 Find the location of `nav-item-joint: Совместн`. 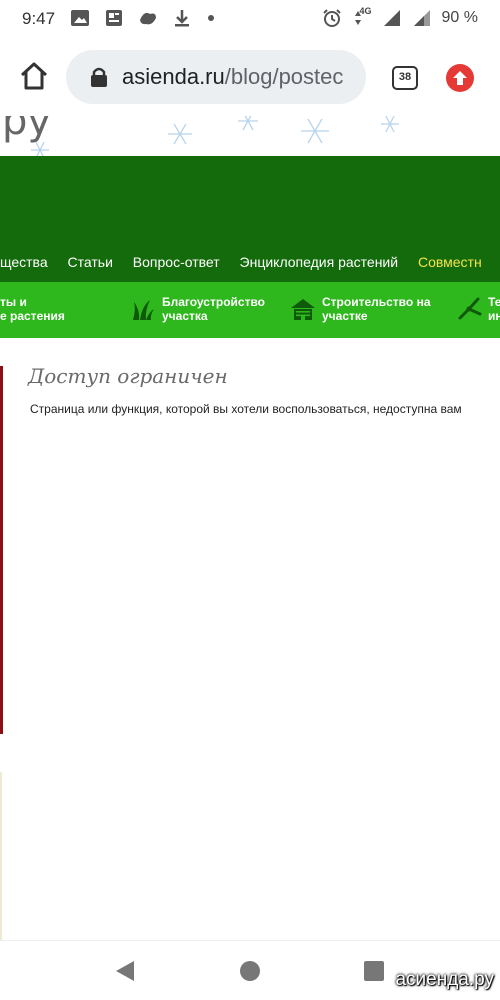

nav-item-joint: Совместн is located at coordinates (450, 262).